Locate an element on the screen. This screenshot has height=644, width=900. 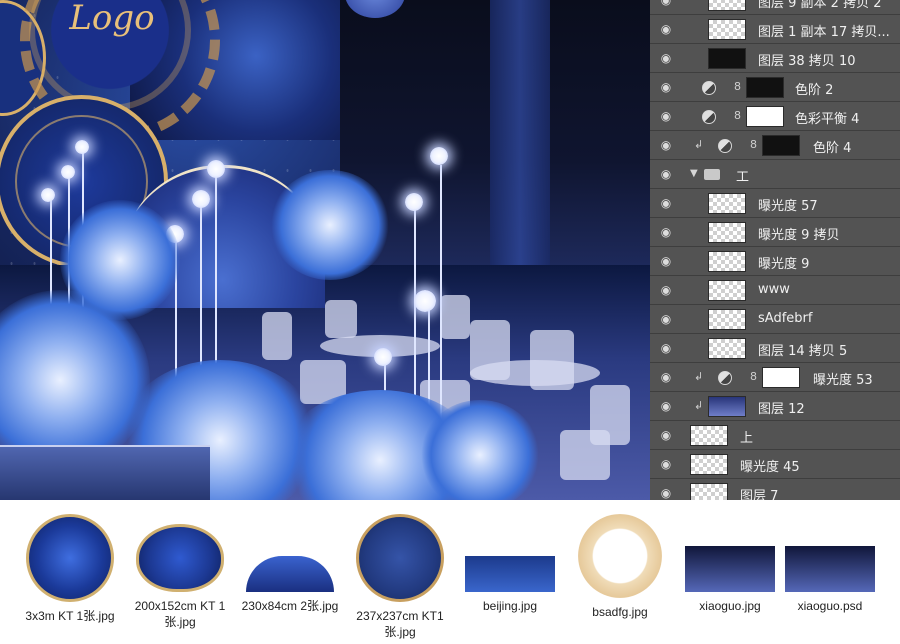
layer-row: ◉ 图层 38 拷贝 10 is located at coordinates (775, 58).